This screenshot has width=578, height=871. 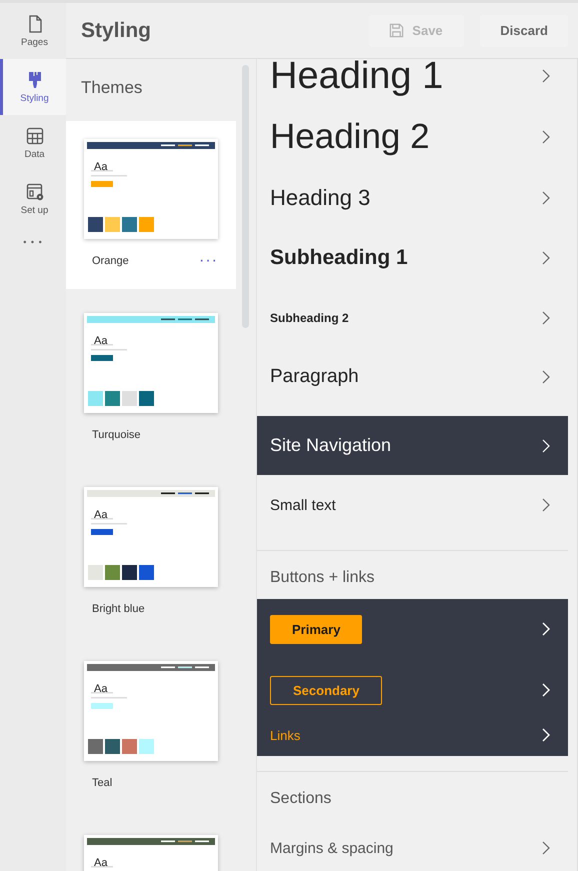 I want to click on section-style-row: Margins & spacing, so click(x=412, y=848).